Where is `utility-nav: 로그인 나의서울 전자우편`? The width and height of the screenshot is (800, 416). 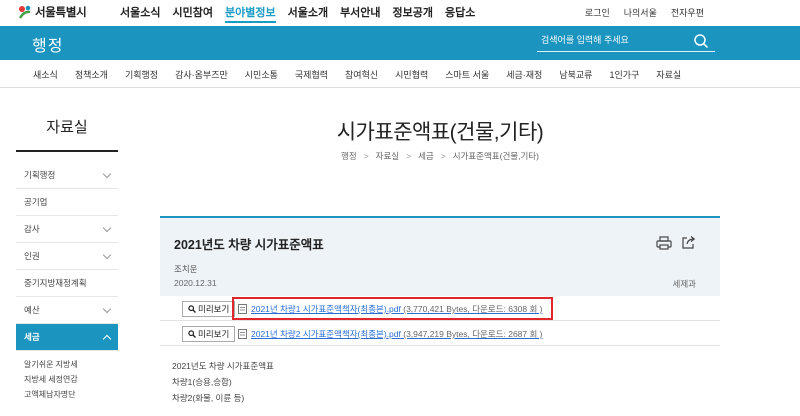 utility-nav: 로그인 나의서울 전자우편 is located at coordinates (637, 12).